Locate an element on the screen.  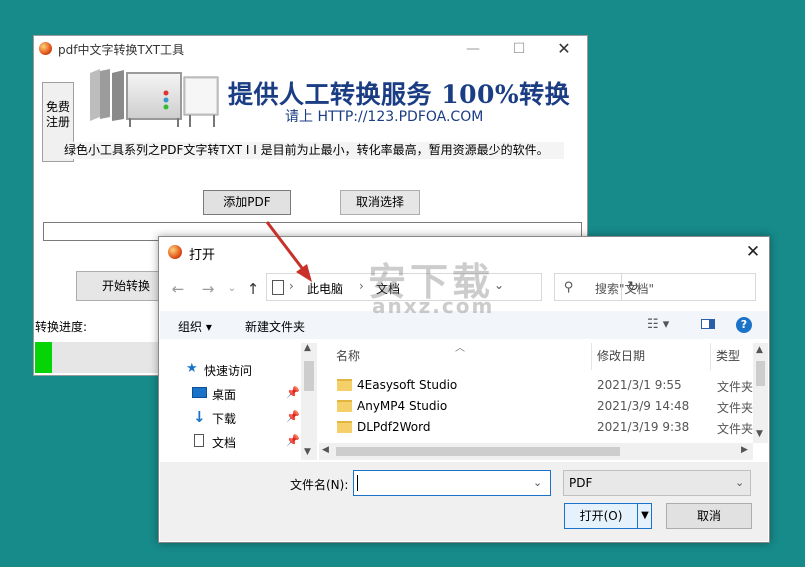
progress-label: 转换进度: is located at coordinates (61, 327).